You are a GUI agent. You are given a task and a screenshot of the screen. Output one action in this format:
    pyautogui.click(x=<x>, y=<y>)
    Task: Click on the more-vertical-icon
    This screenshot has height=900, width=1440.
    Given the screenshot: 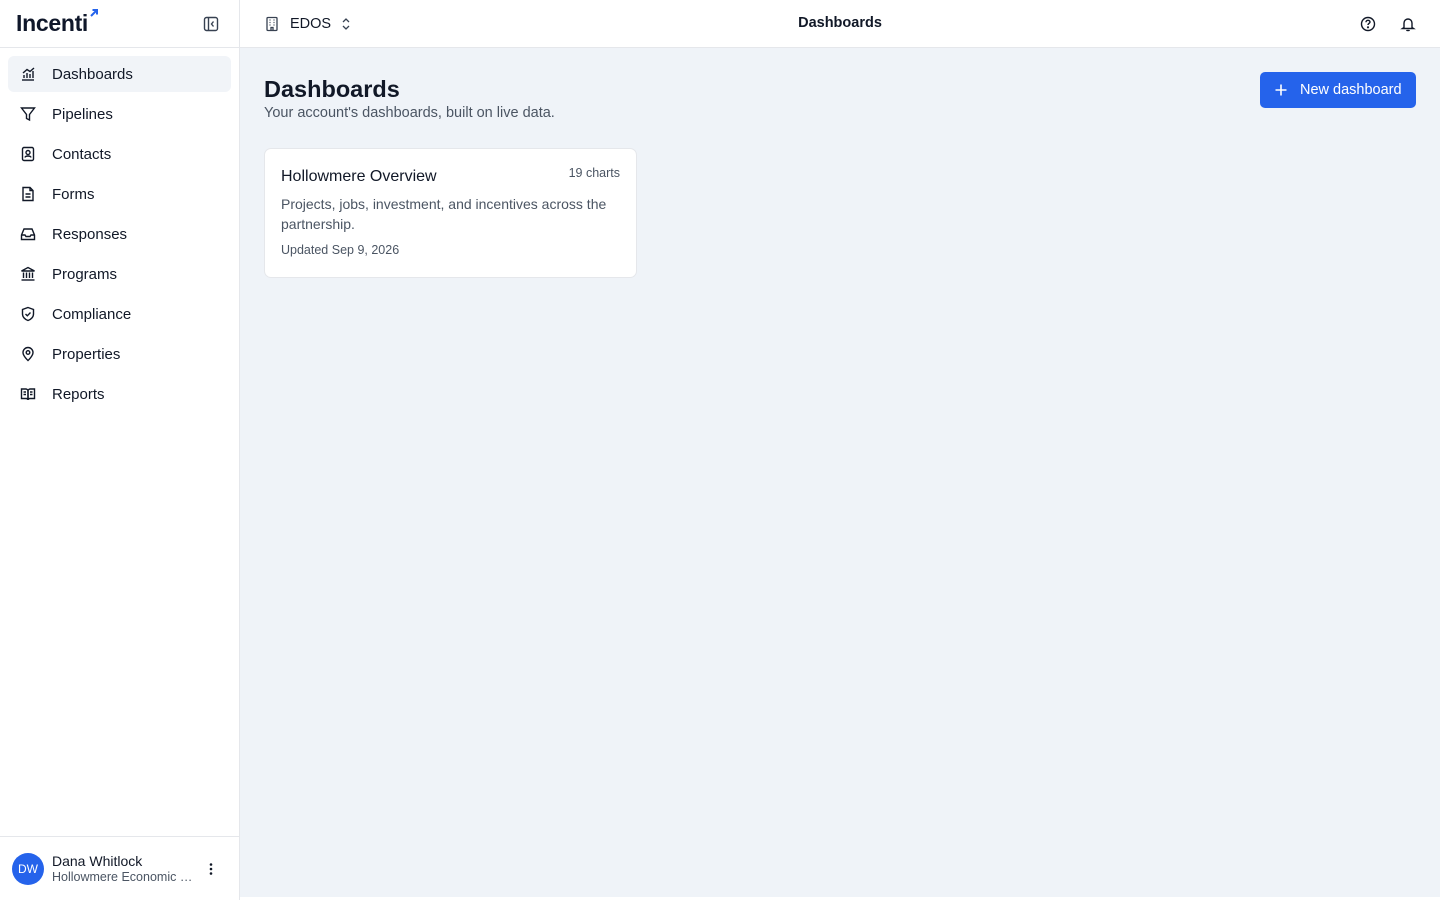 What is the action you would take?
    pyautogui.click(x=211, y=868)
    